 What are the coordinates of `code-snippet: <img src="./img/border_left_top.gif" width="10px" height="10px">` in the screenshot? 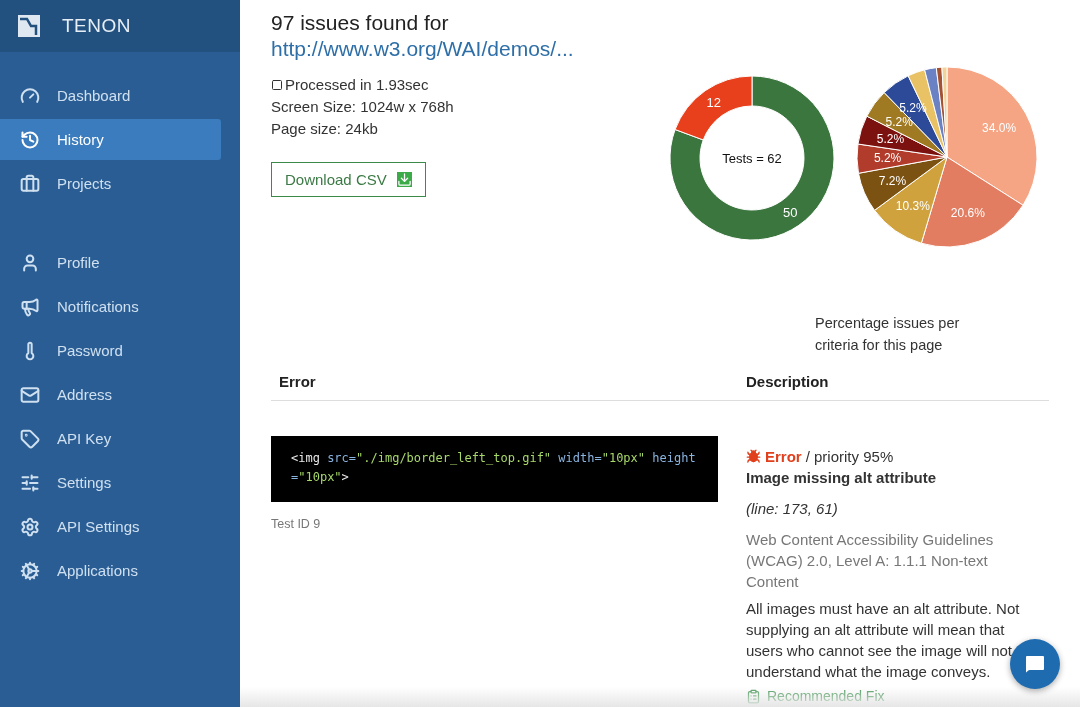 It's located at (494, 469).